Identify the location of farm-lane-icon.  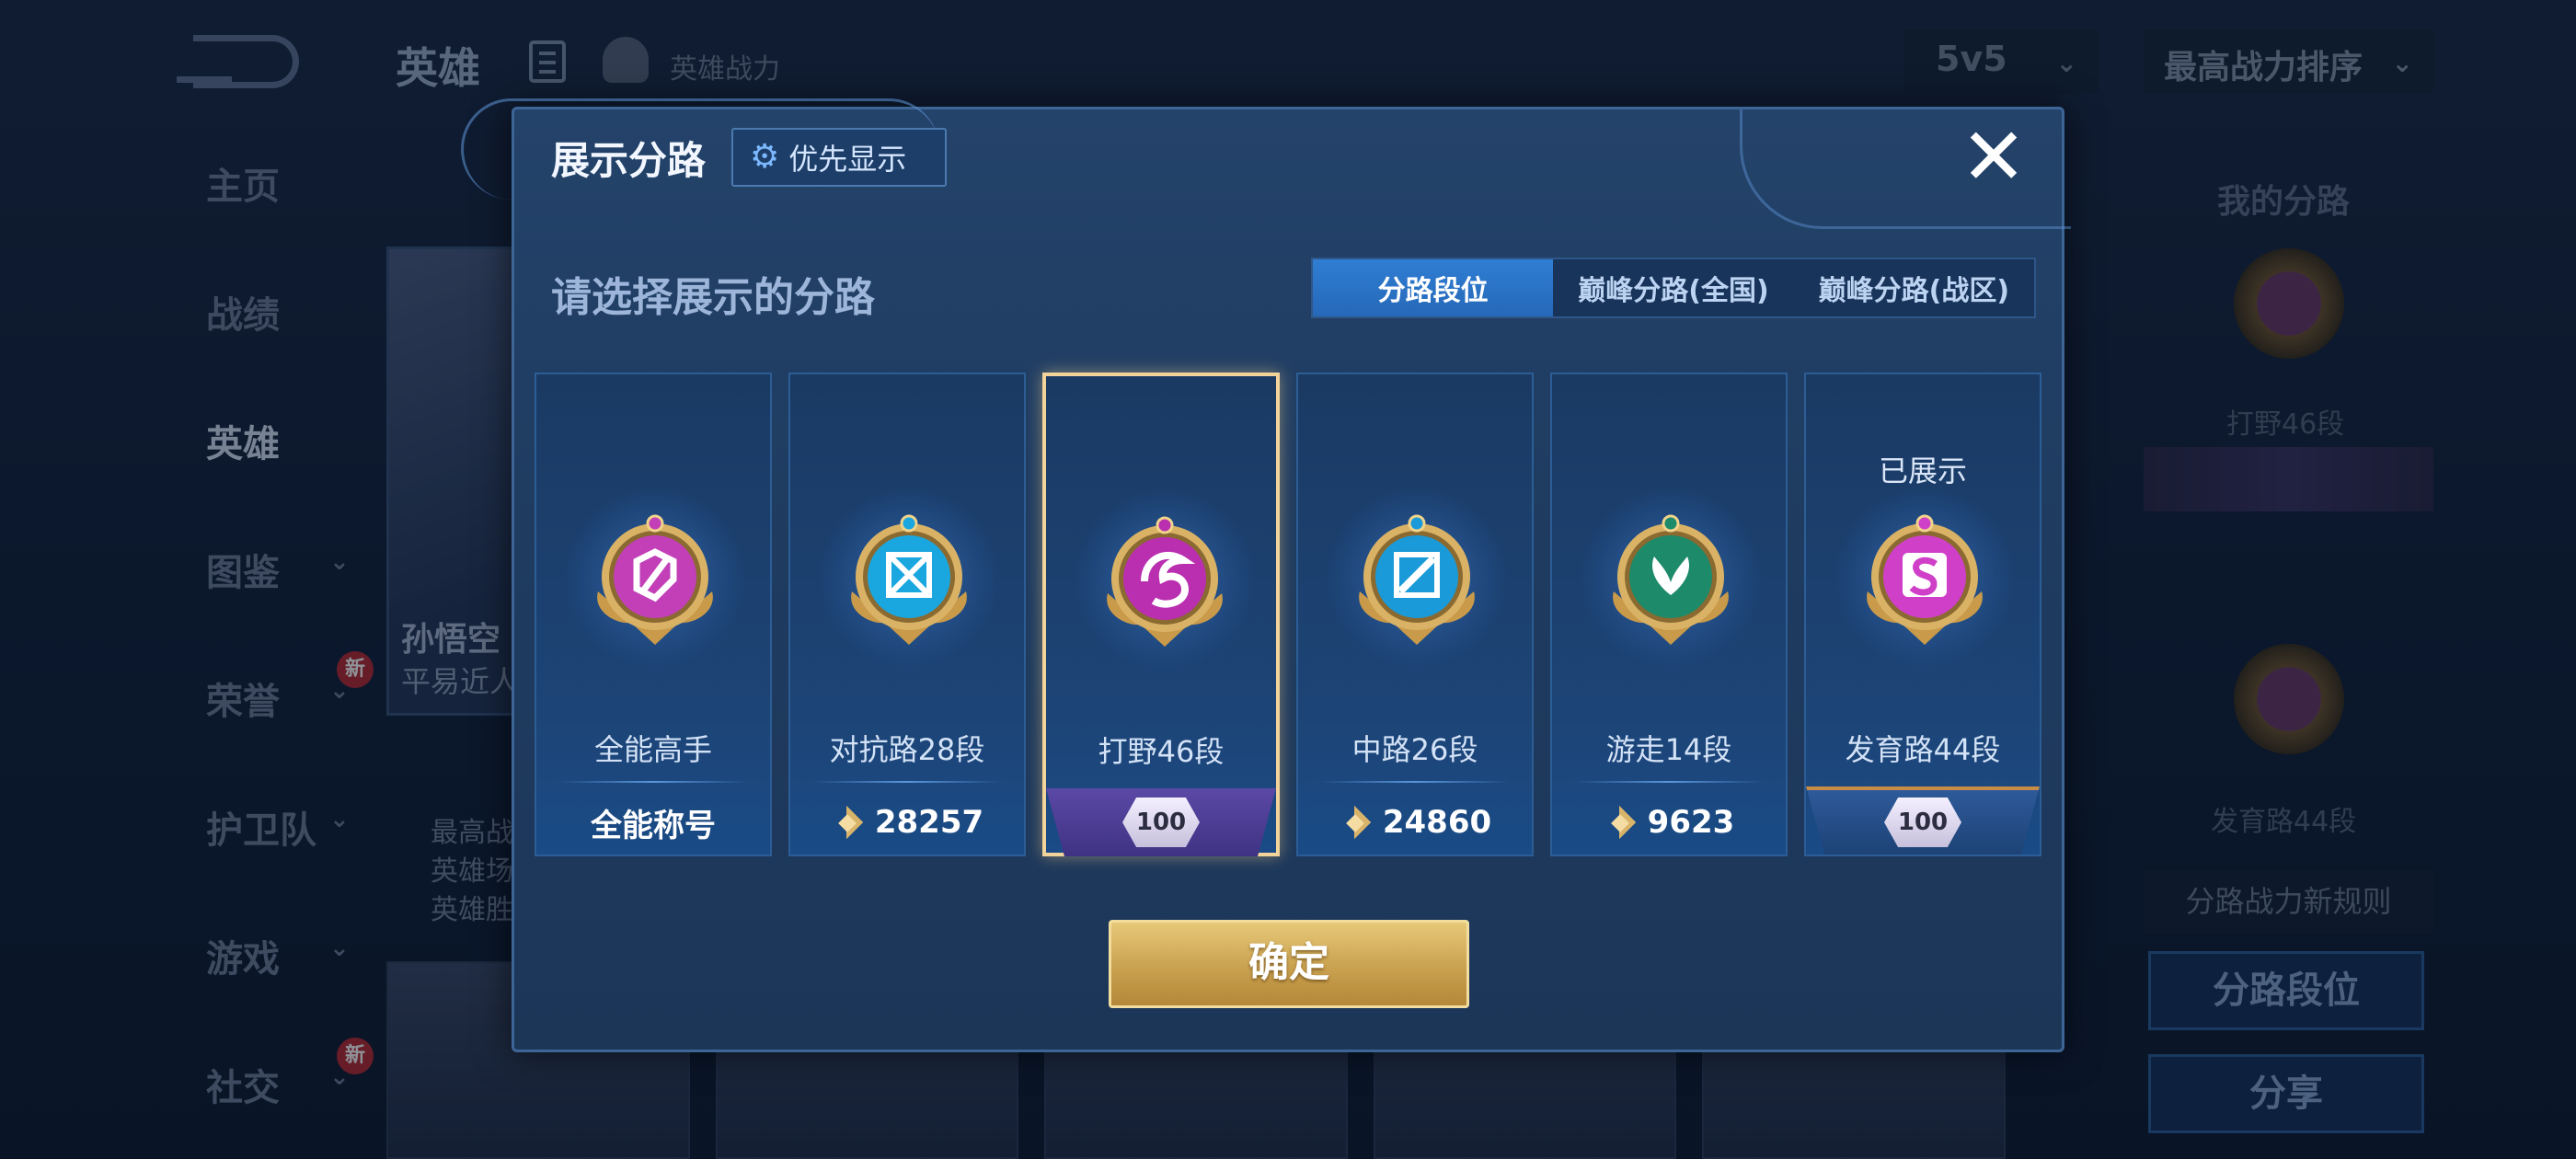
(1925, 579).